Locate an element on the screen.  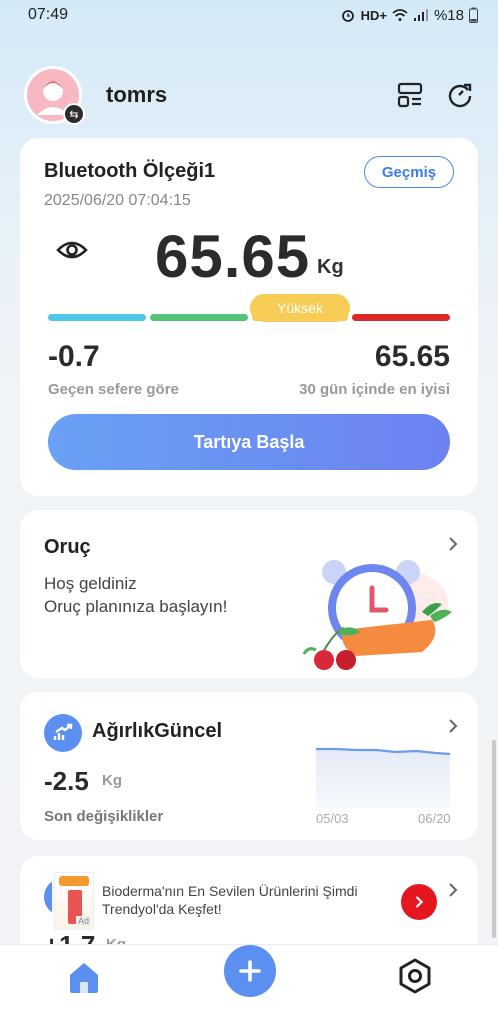
home-icon is located at coordinates (84, 977).